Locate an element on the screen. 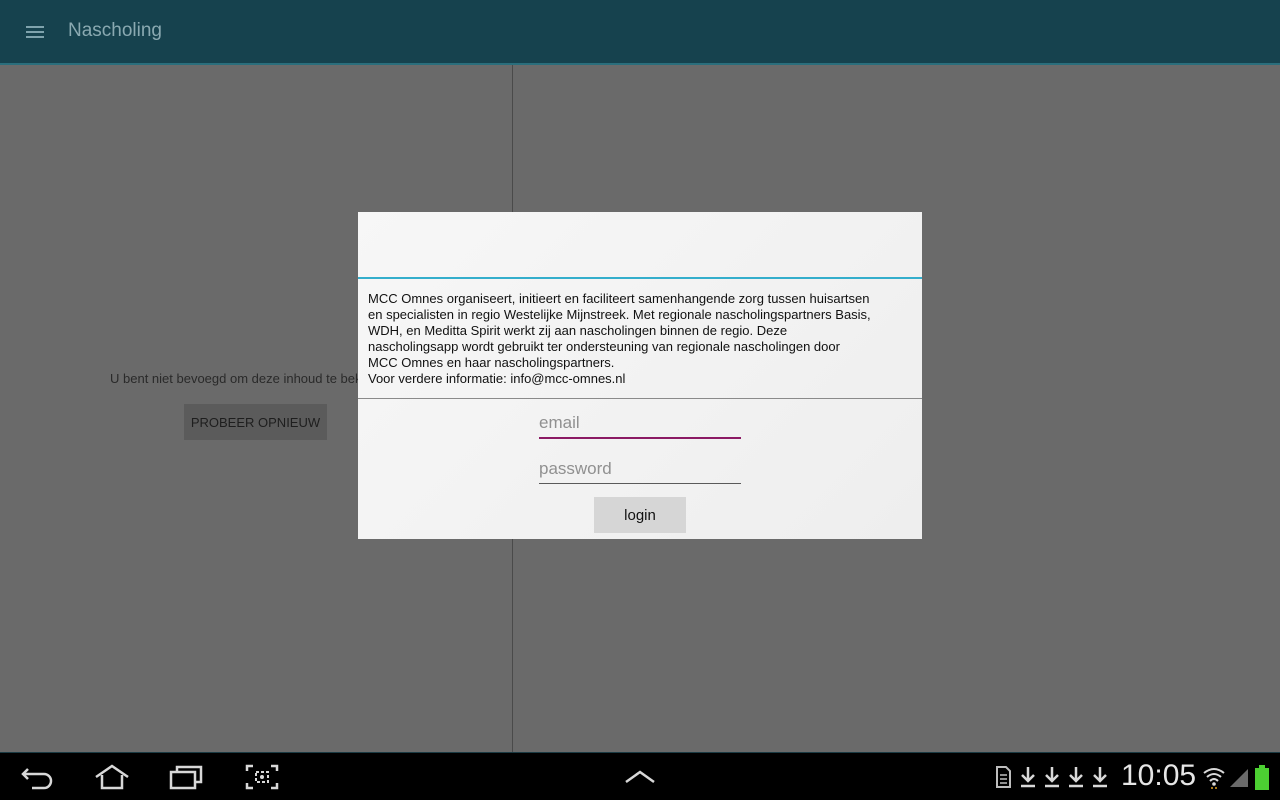 This screenshot has width=1280, height=800. home-icon is located at coordinates (112, 777).